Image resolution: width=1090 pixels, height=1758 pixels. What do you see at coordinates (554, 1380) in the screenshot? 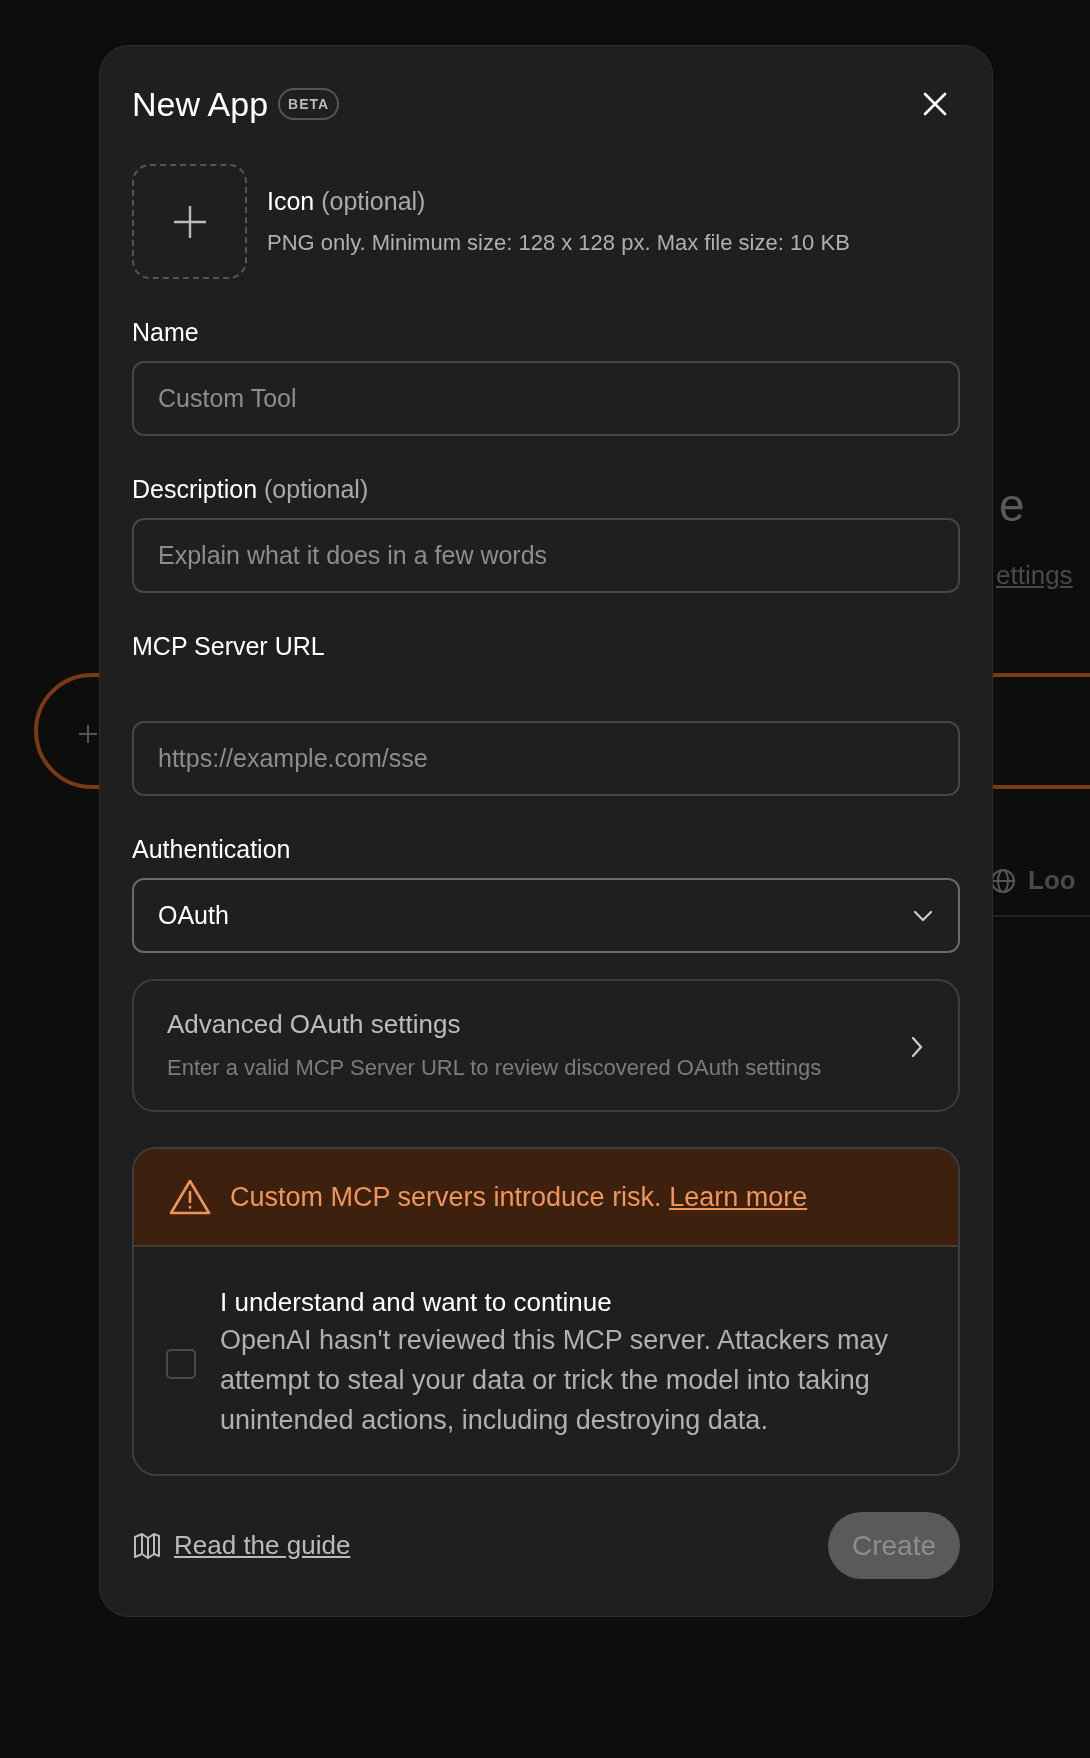
I see `consent-description: OpenAI hasn't reviewed this MCP server. Attackers may attempt to steal your data or trick the model into taking unintended actions, including destroying data.` at bounding box center [554, 1380].